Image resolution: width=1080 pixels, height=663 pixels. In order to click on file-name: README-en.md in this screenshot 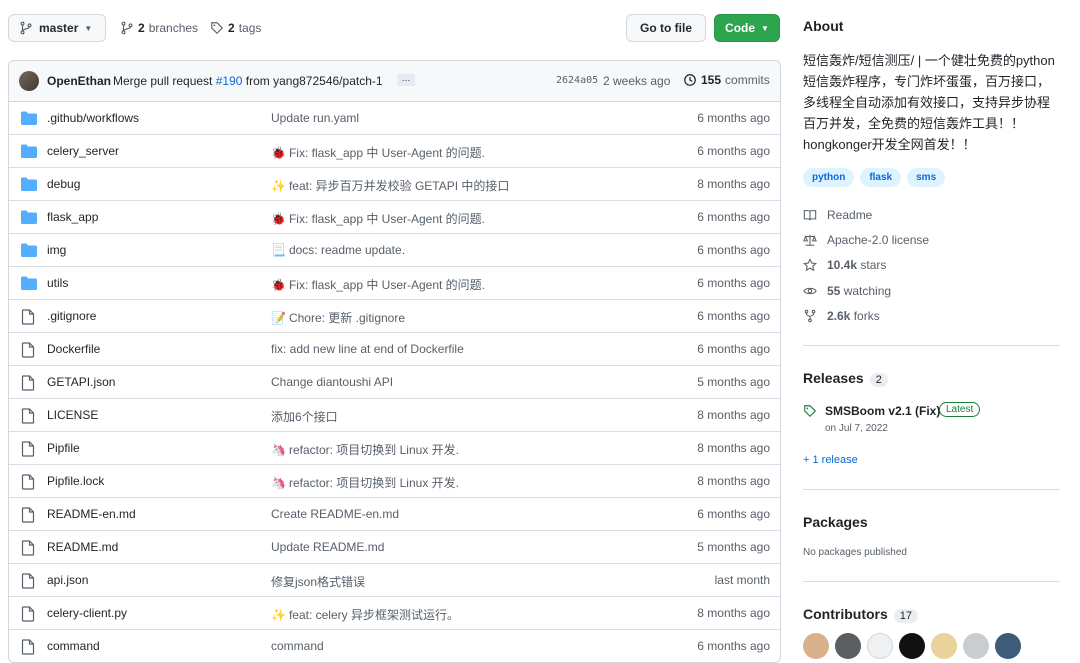, I will do `click(91, 514)`.